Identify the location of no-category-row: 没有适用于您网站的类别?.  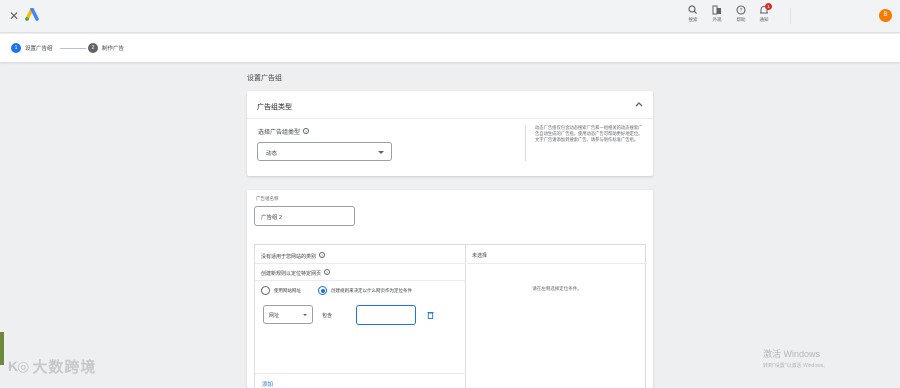
(293, 256).